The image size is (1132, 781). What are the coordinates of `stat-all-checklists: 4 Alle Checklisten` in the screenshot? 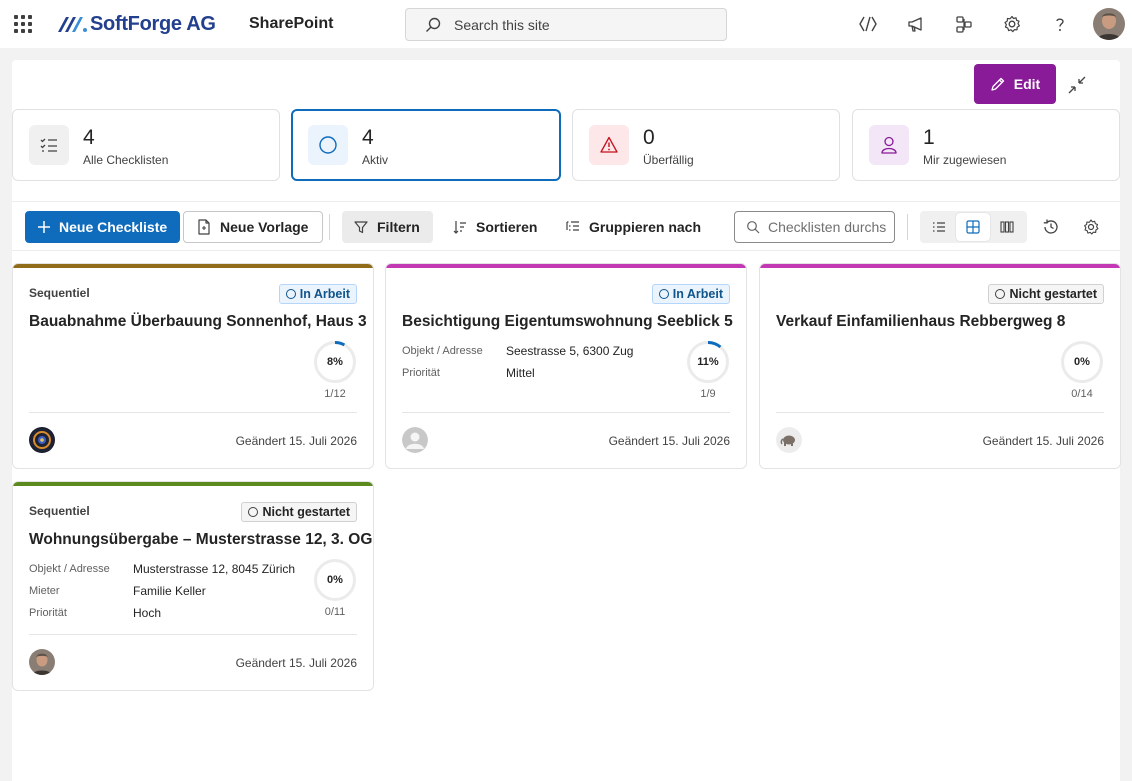 It's located at (146, 145).